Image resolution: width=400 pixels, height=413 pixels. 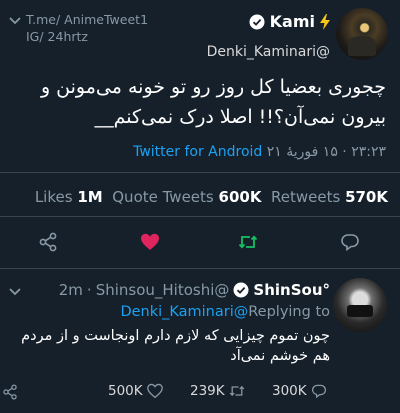 What do you see at coordinates (163, 290) in the screenshot?
I see `reply-handle: Shinsou_Hitoshi@` at bounding box center [163, 290].